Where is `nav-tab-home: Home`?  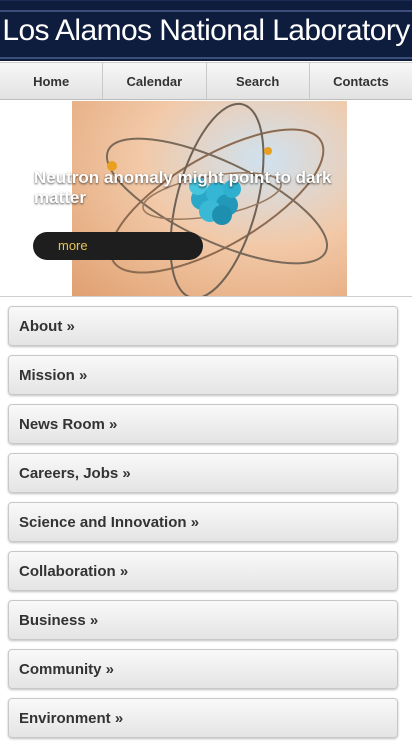
nav-tab-home: Home is located at coordinates (52, 81).